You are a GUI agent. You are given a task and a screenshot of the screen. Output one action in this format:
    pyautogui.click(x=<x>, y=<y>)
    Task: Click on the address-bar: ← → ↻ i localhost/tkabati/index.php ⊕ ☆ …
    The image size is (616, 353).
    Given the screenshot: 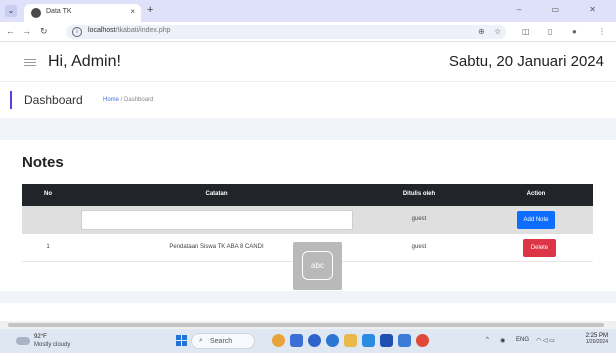 What is the action you would take?
    pyautogui.click(x=308, y=32)
    